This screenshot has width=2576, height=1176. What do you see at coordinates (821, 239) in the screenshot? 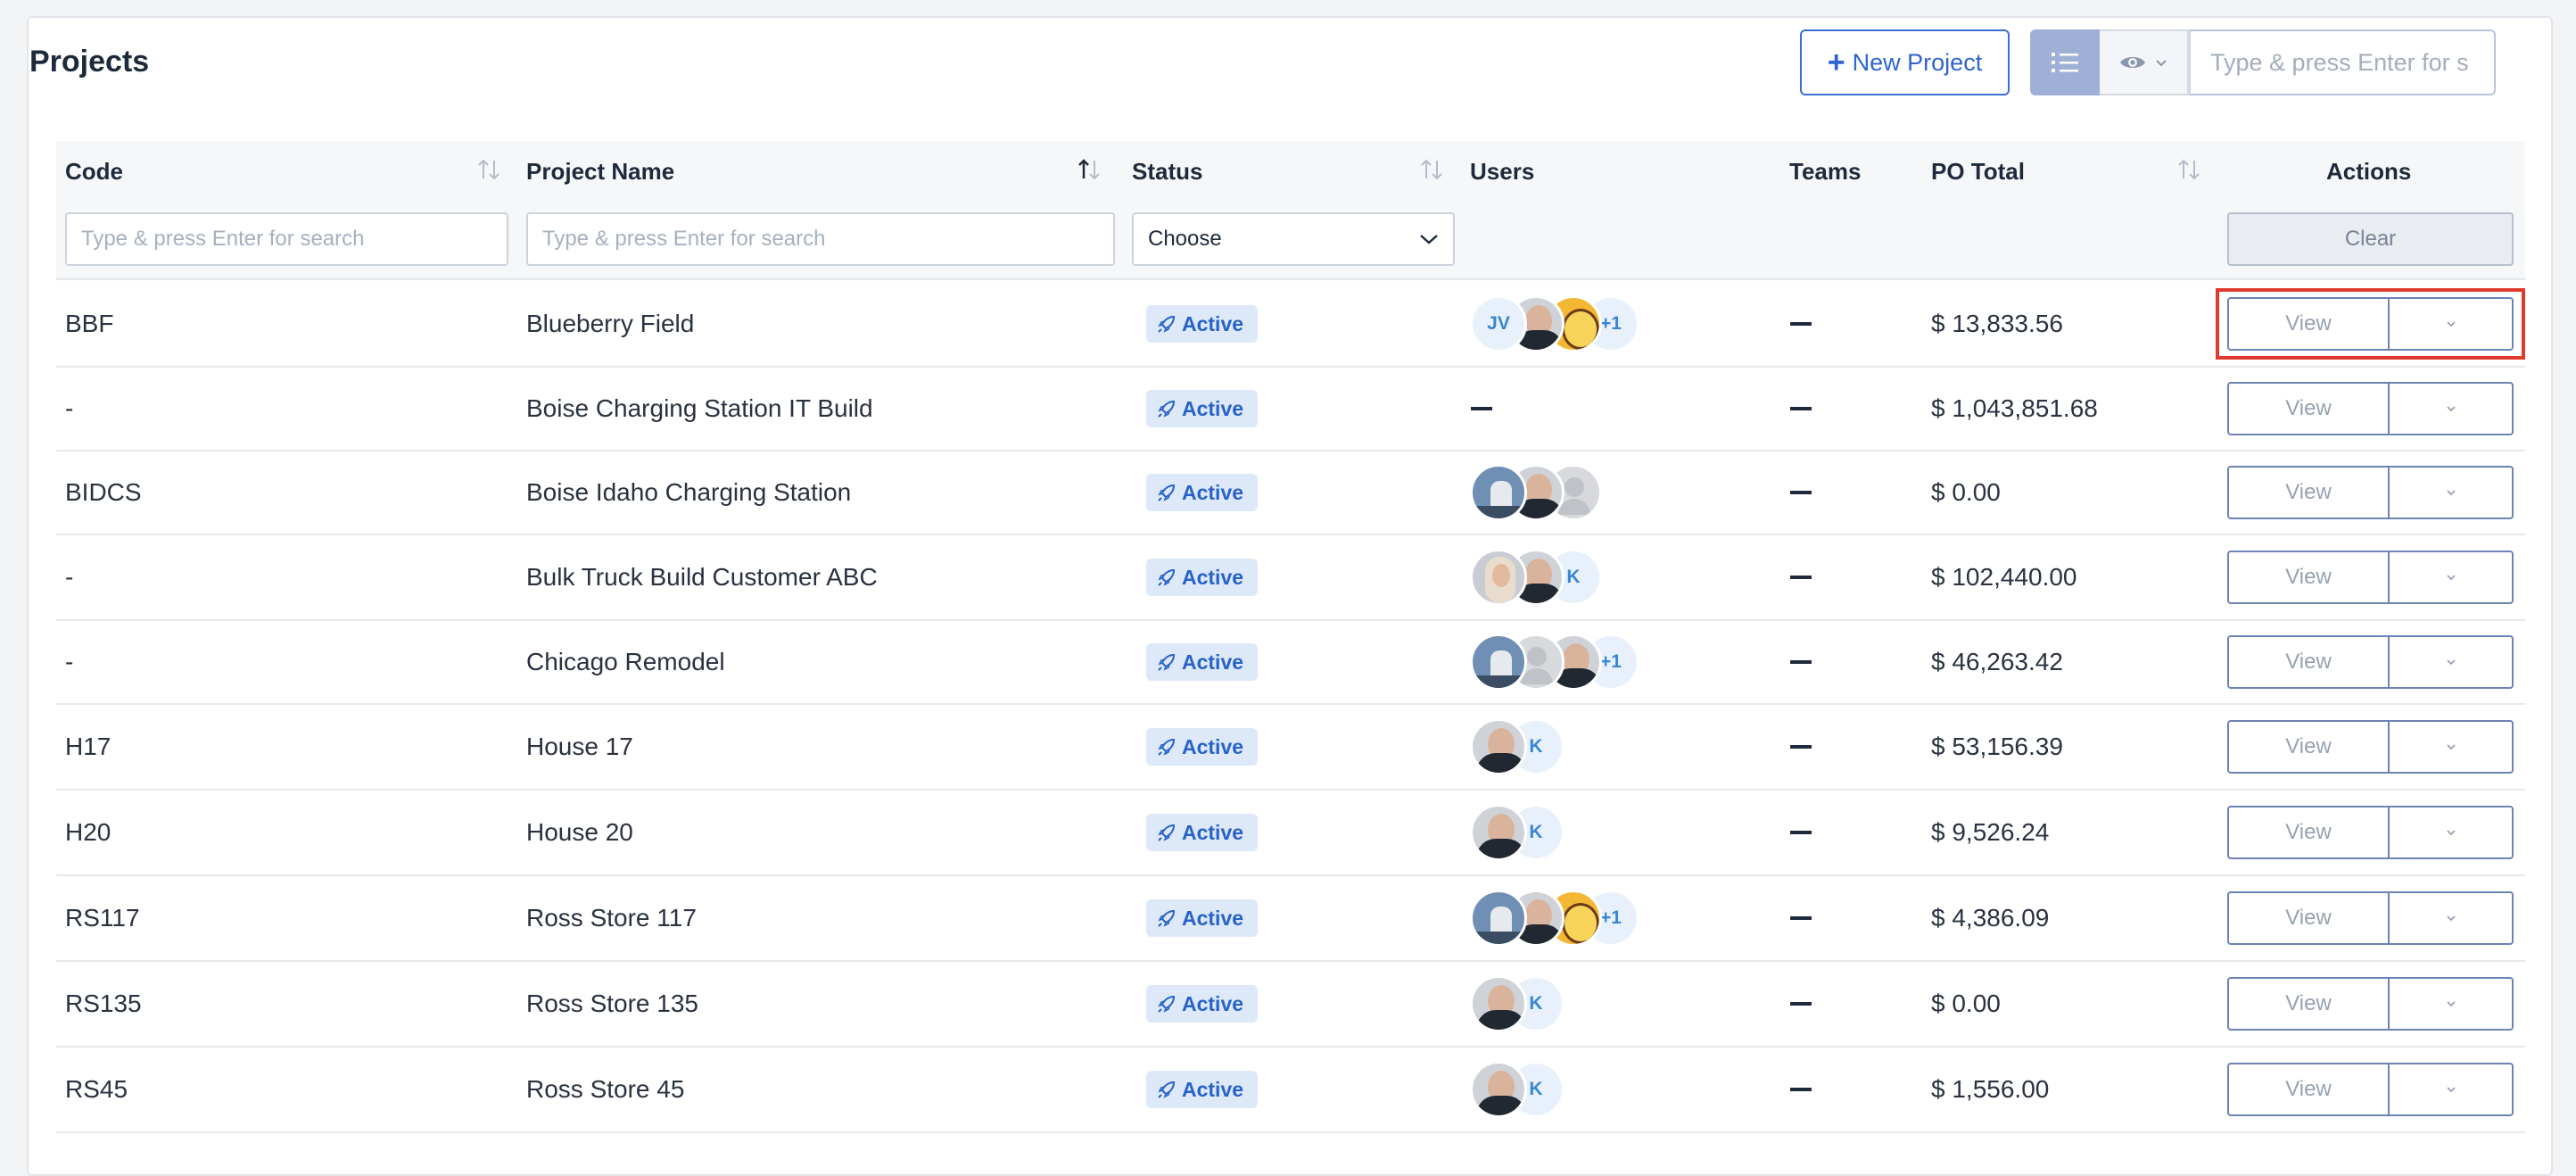
I see `project-name-filter-input` at bounding box center [821, 239].